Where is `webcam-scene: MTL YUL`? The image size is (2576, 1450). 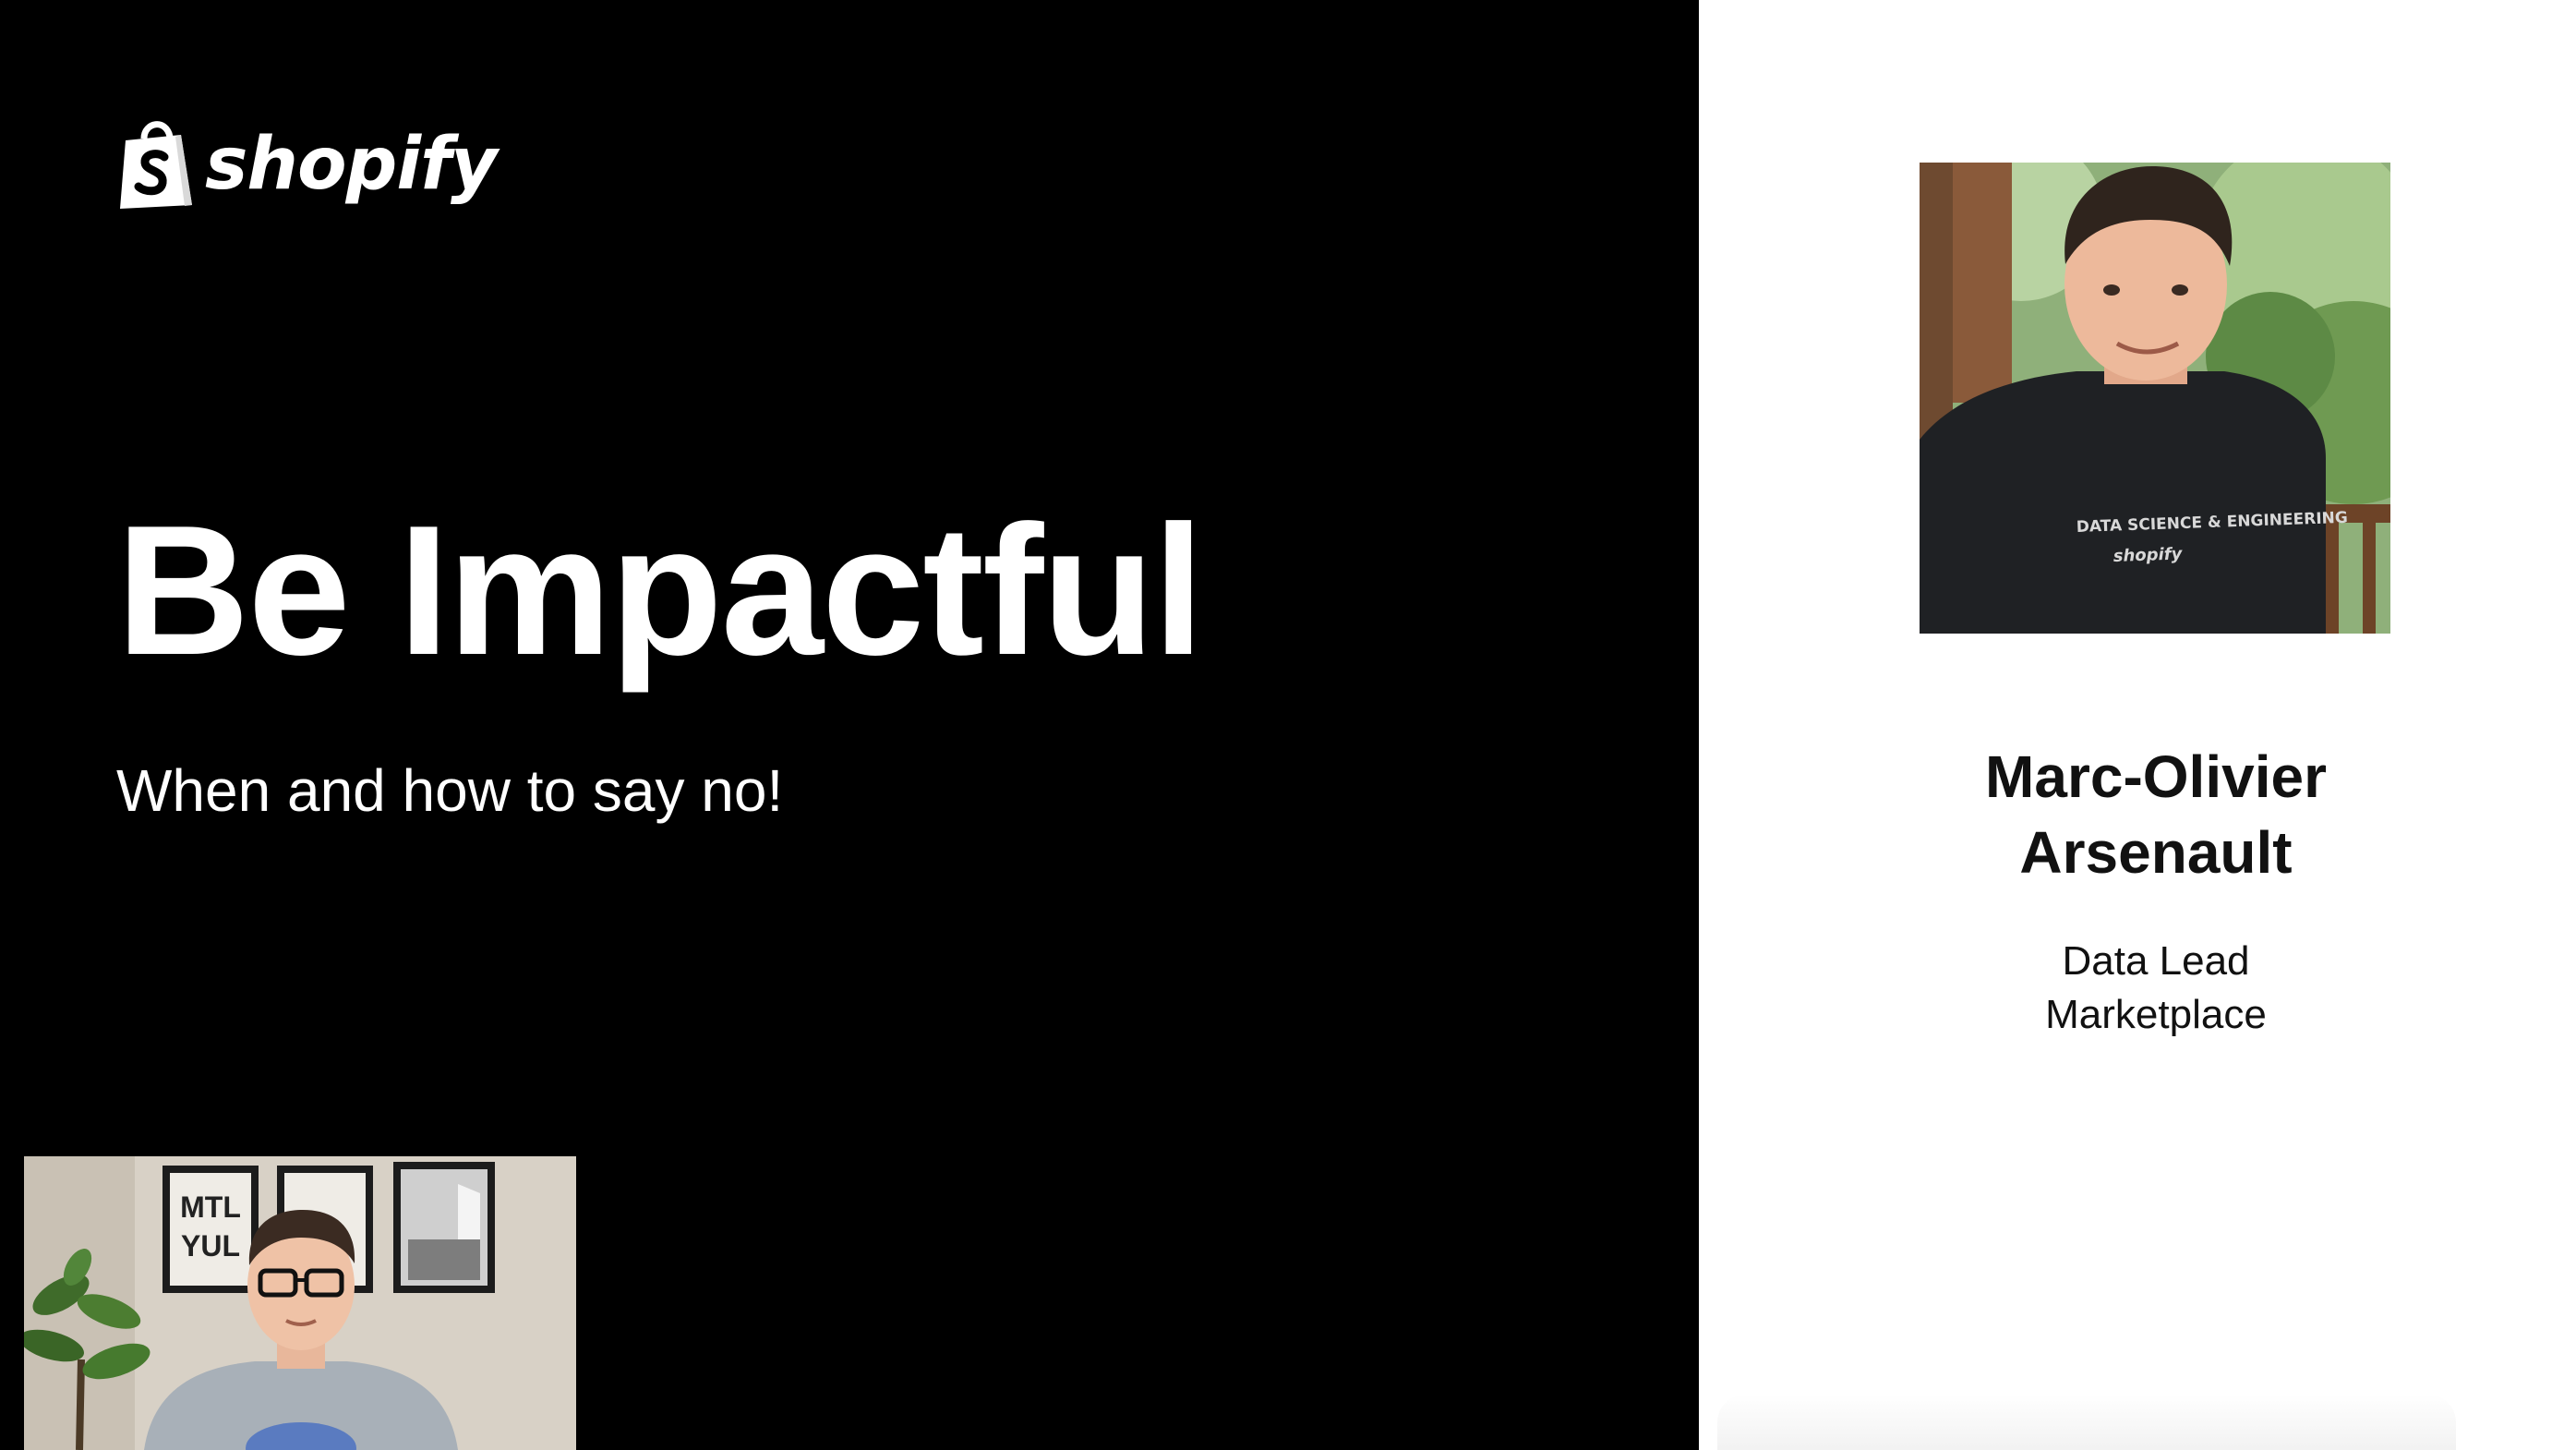 webcam-scene: MTL YUL is located at coordinates (300, 1303).